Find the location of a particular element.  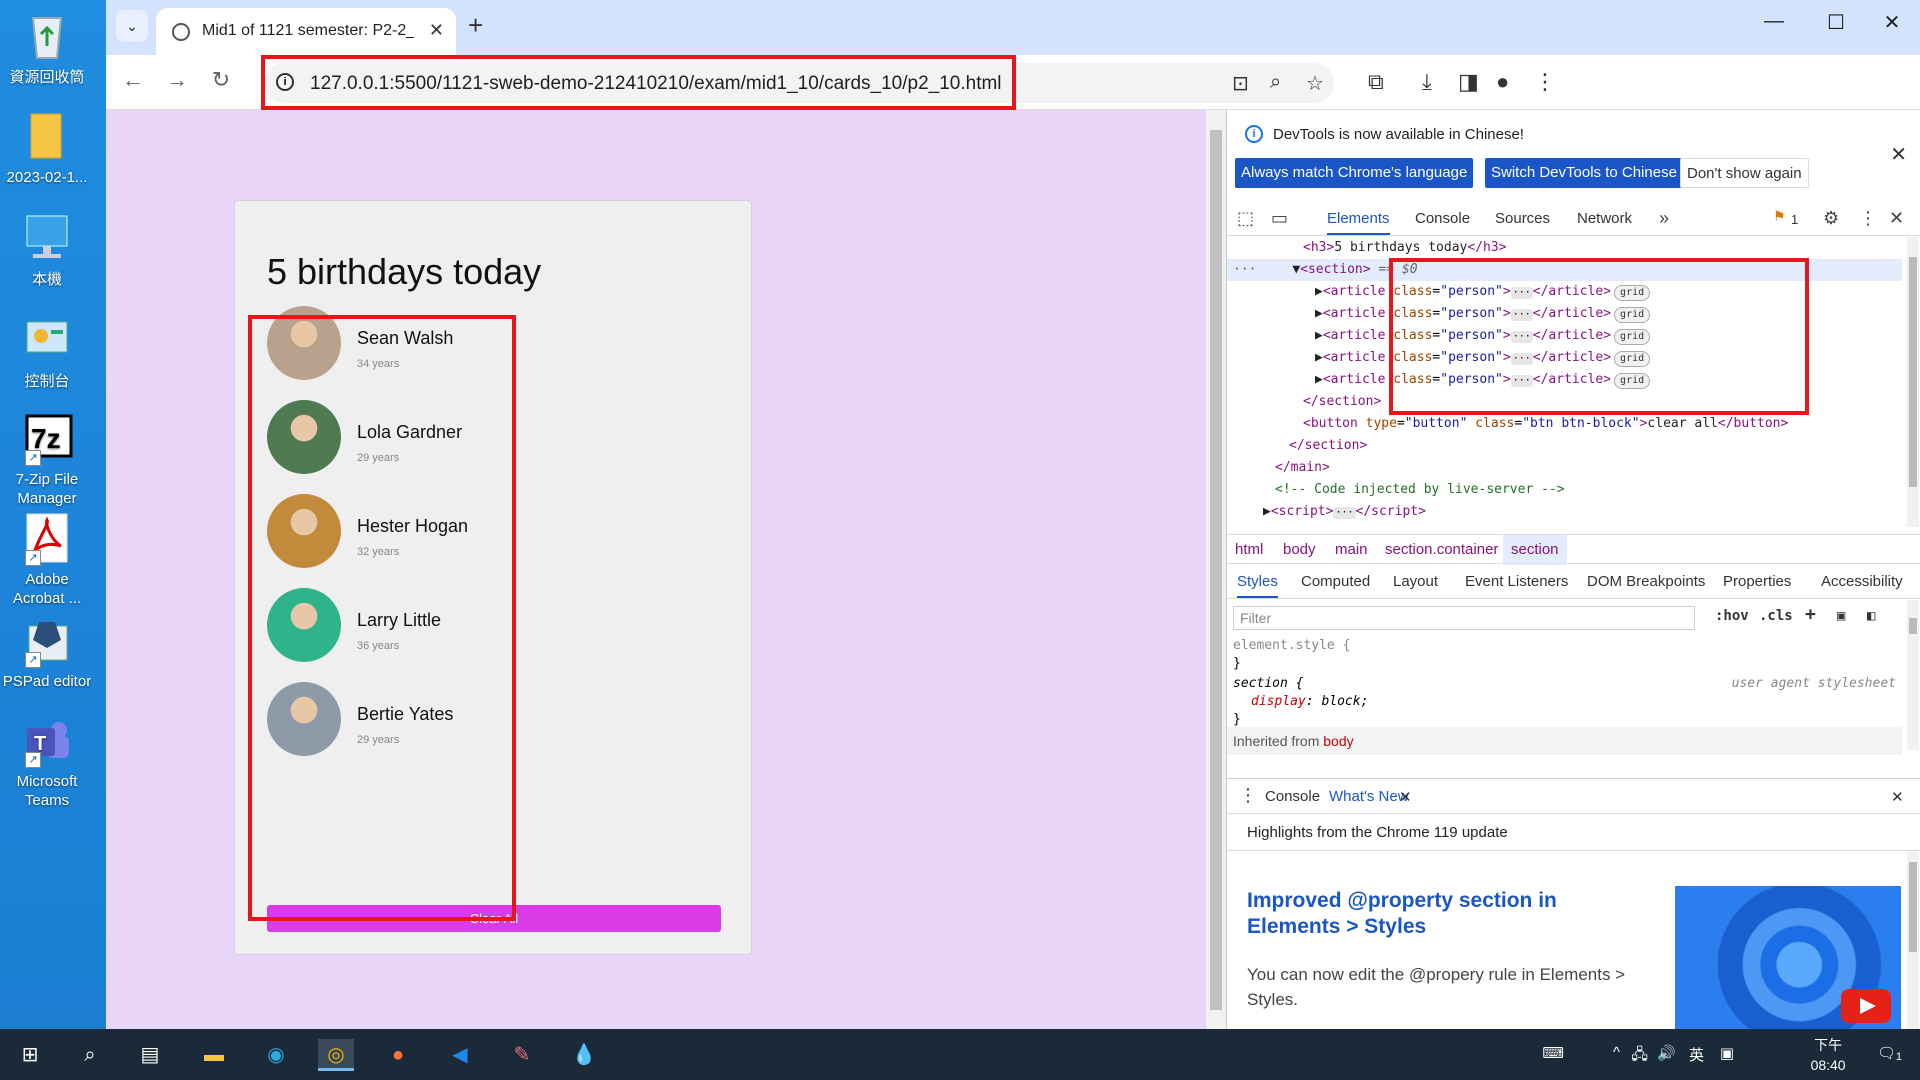

desktop-icon-computer: 本機 is located at coordinates (47, 249).